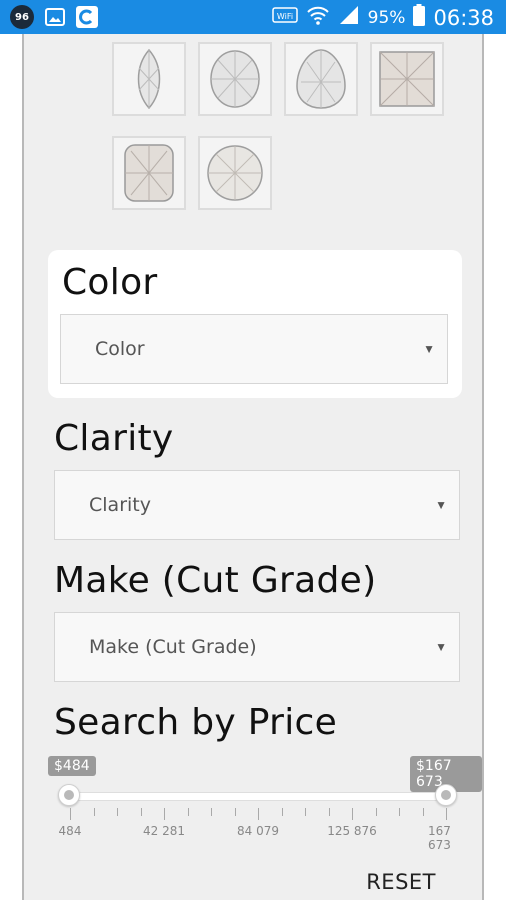  I want to click on svg-text: WiFi, so click(285, 16).